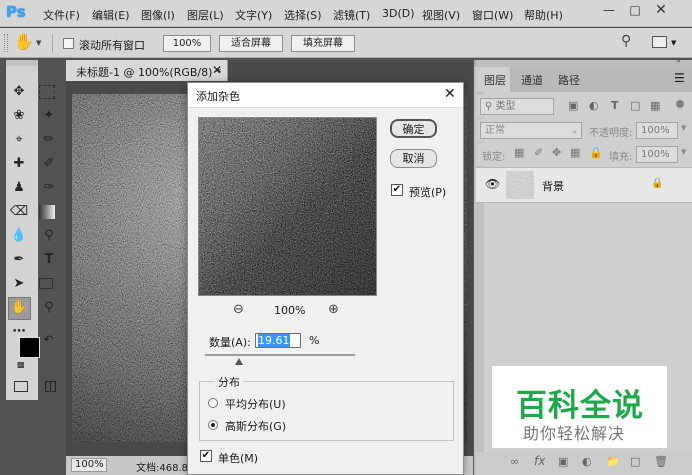 This screenshot has width=692, height=475. Describe the element at coordinates (573, 105) in the screenshot. I see `filter-pixel-icon: ▣` at that location.